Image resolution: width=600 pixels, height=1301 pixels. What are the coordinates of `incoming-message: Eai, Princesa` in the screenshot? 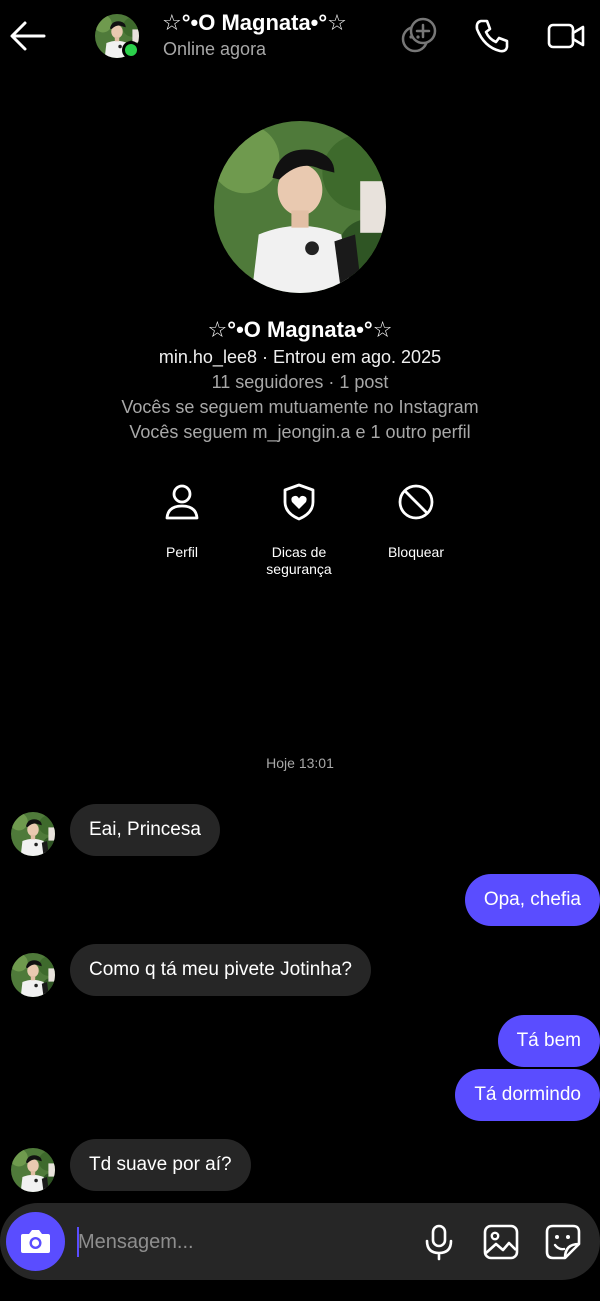 It's located at (145, 830).